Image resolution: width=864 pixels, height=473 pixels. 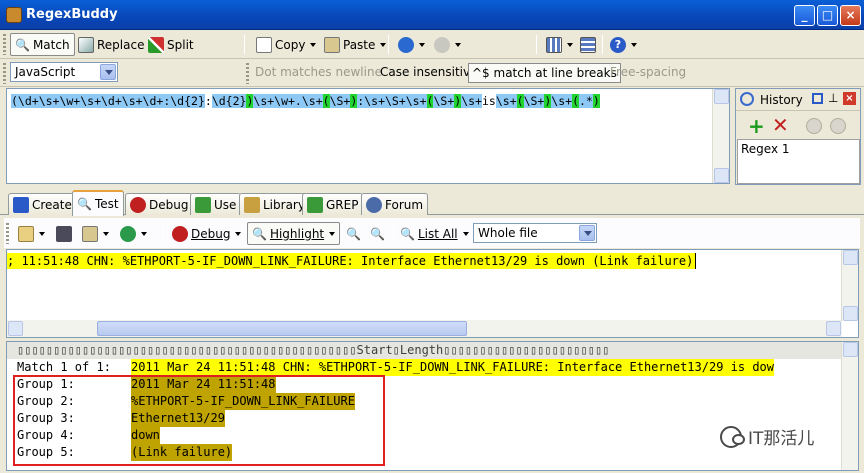 What do you see at coordinates (353, 233) in the screenshot?
I see `prev-match-button: 🔍` at bounding box center [353, 233].